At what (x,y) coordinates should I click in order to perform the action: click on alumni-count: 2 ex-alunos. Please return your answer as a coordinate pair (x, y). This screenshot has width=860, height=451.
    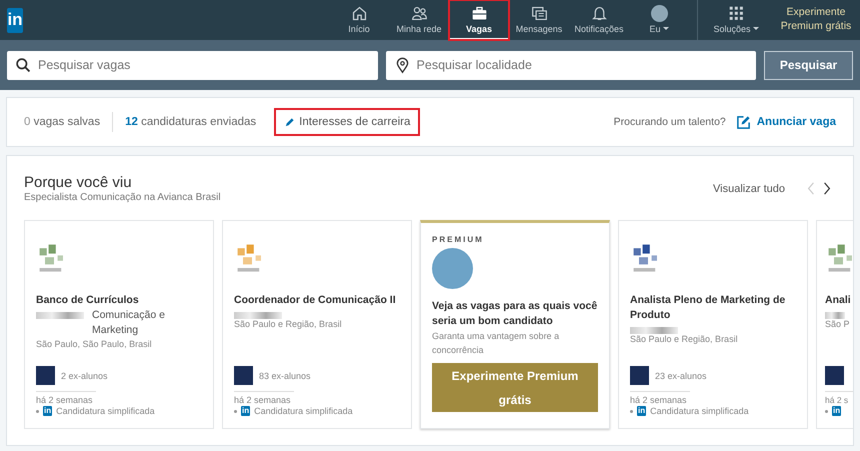
    Looking at the image, I should click on (84, 375).